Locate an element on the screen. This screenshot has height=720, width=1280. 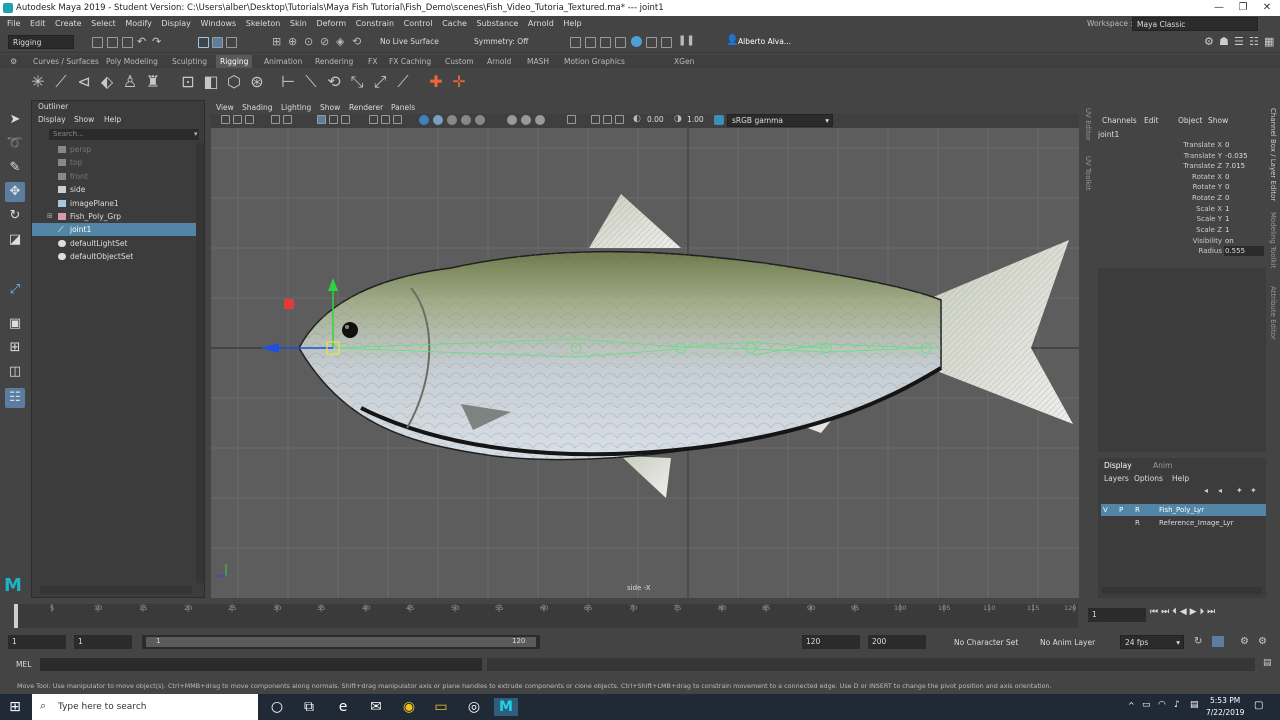
wireframe-on-shaded-icon is located at coordinates (397, 119).